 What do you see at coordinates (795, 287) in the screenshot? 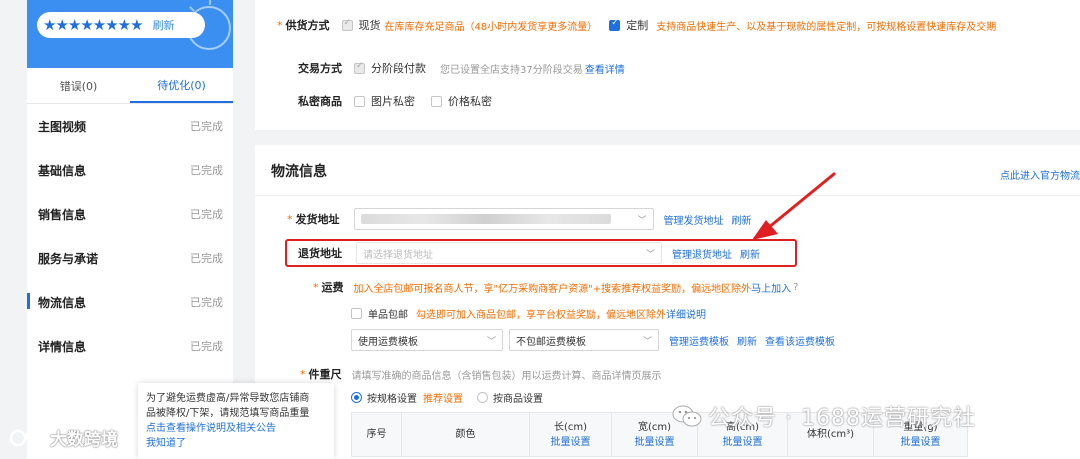
I see `help-icon: ?` at bounding box center [795, 287].